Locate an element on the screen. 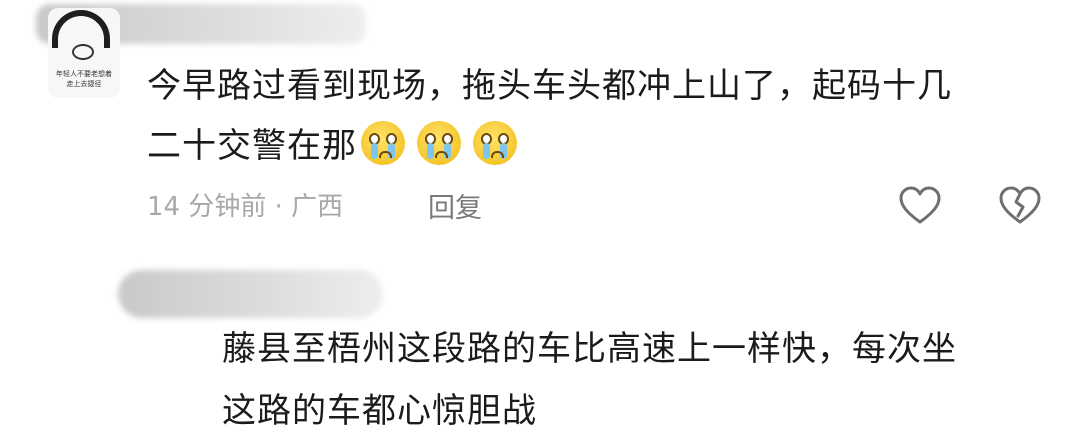 This screenshot has width=1080, height=447. avatar: 年轻人不要老想着 走上去捷径 is located at coordinates (84, 53).